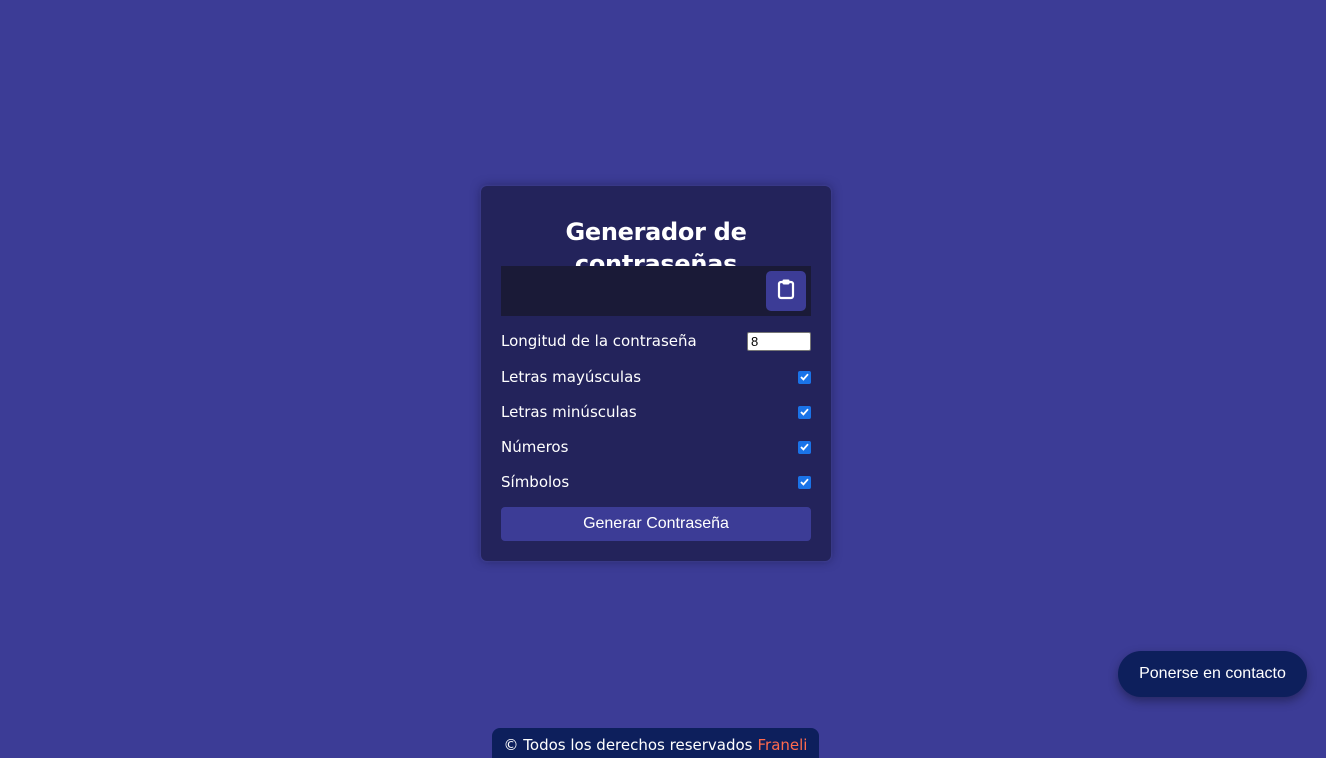 Image resolution: width=1326 pixels, height=758 pixels. Describe the element at coordinates (656, 377) in the screenshot. I see `option-row-uppercase: Letras mayúsculas` at that location.